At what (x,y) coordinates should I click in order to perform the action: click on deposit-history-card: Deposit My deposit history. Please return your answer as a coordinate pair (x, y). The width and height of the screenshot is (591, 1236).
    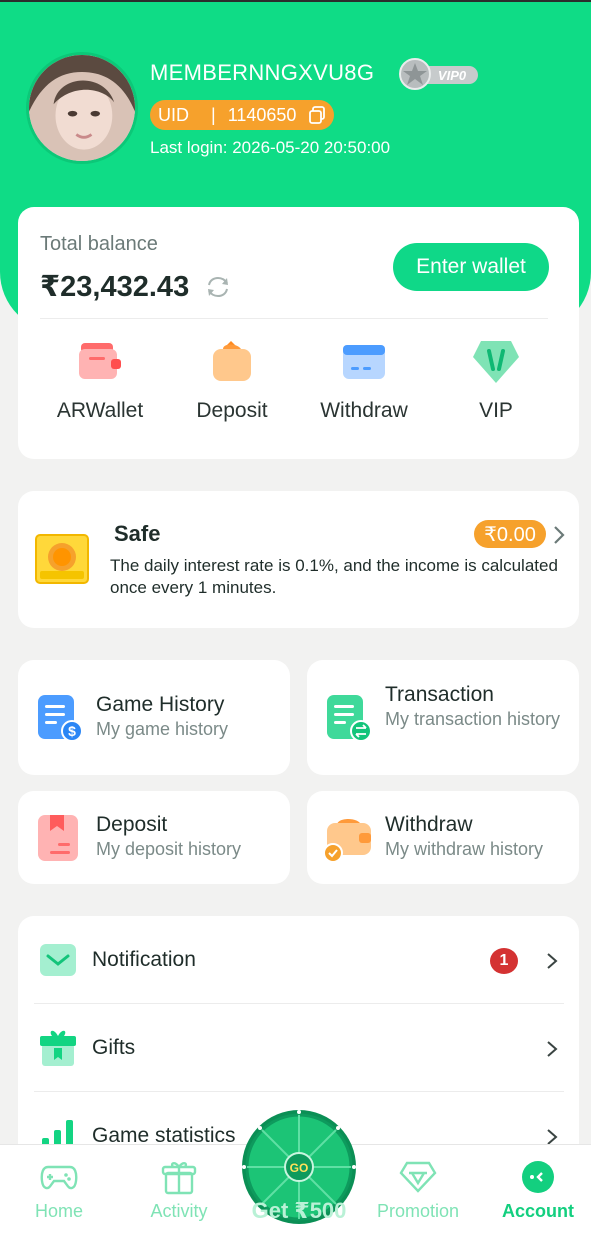
    Looking at the image, I should click on (154, 837).